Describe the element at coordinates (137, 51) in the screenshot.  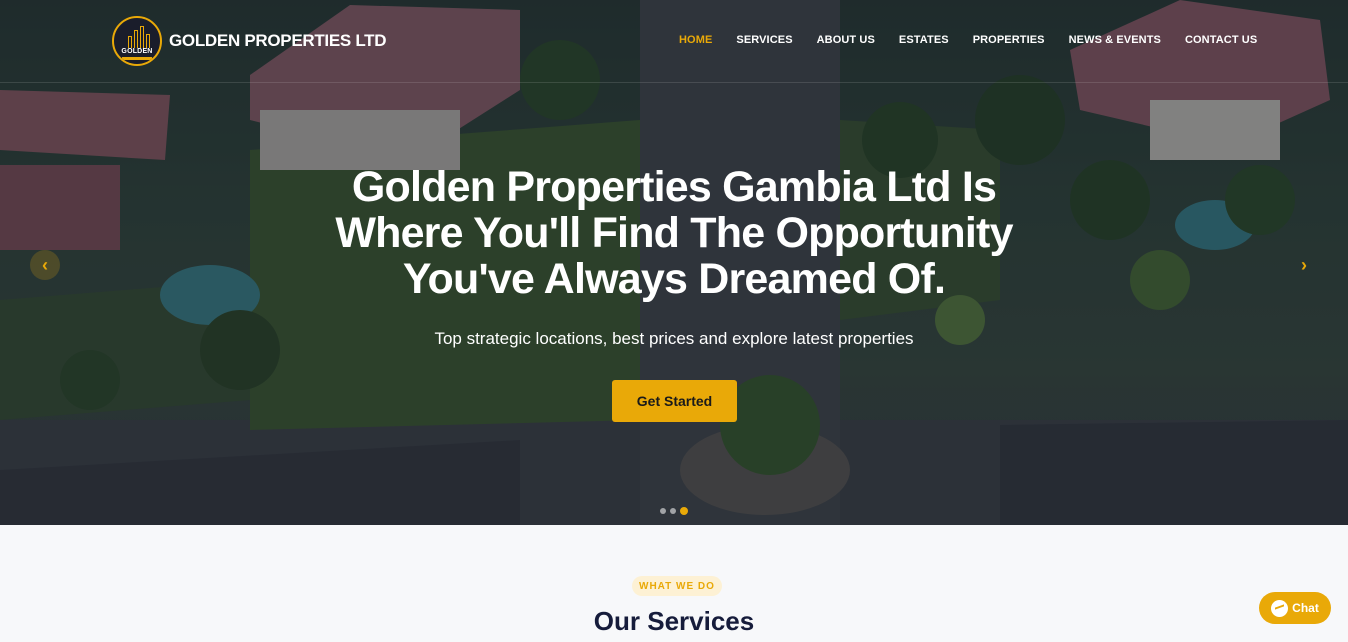
I see `logo-badge-text: GOLDEN` at that location.